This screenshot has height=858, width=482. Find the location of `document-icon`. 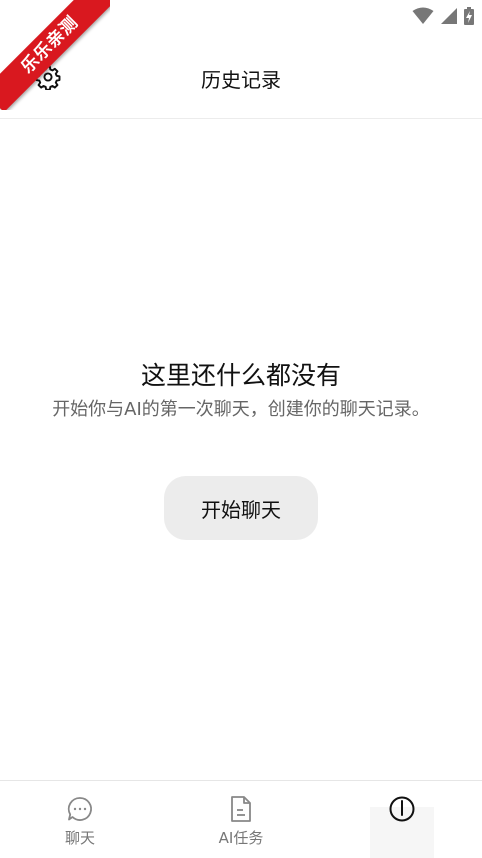

document-icon is located at coordinates (241, 809).